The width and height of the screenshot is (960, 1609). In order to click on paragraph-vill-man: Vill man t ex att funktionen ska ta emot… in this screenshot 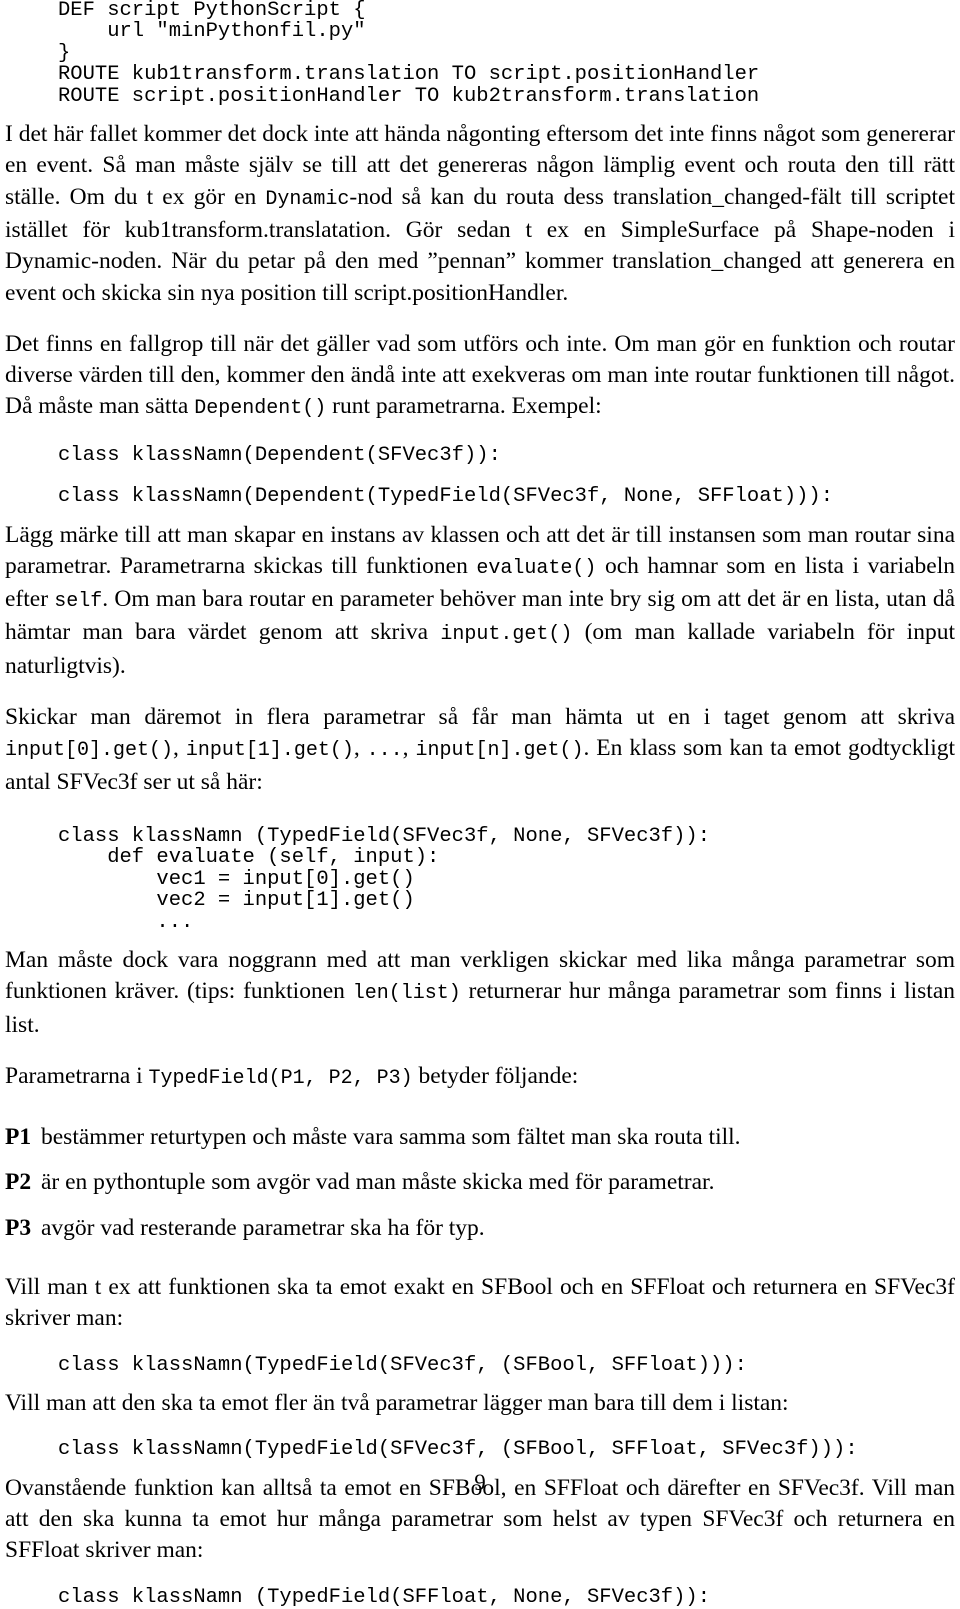, I will do `click(480, 1303)`.